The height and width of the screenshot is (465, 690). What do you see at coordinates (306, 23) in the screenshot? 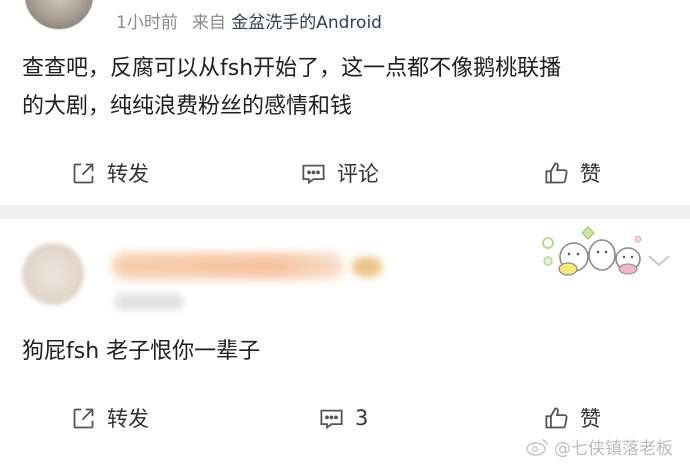
I see `source-device: 金盆洗手的Android` at bounding box center [306, 23].